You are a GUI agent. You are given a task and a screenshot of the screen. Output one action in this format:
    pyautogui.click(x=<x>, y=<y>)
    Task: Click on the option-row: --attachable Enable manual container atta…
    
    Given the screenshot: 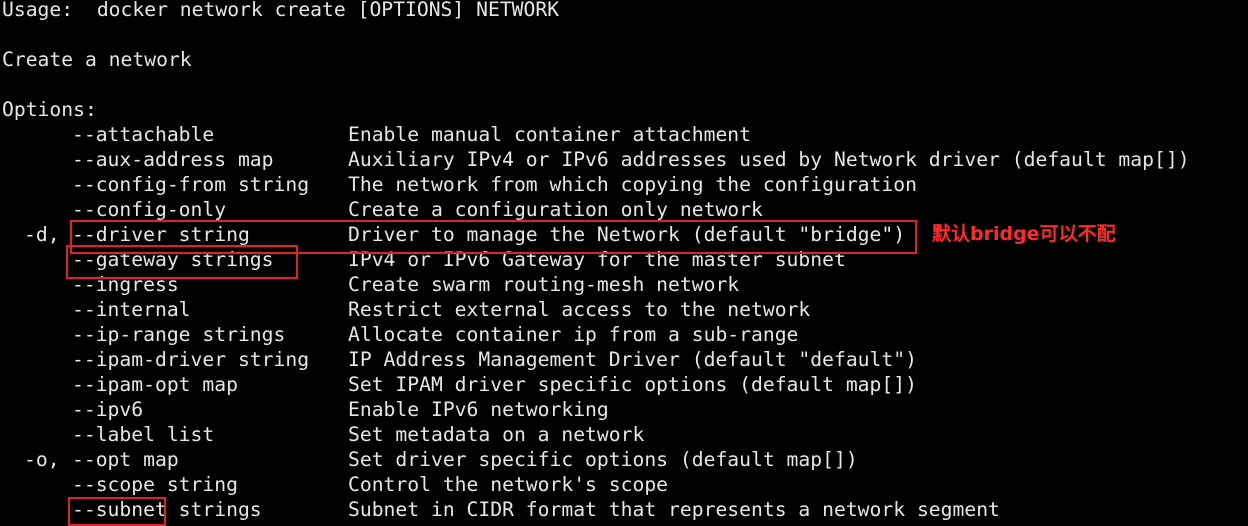 What is the action you would take?
    pyautogui.click(x=624, y=134)
    